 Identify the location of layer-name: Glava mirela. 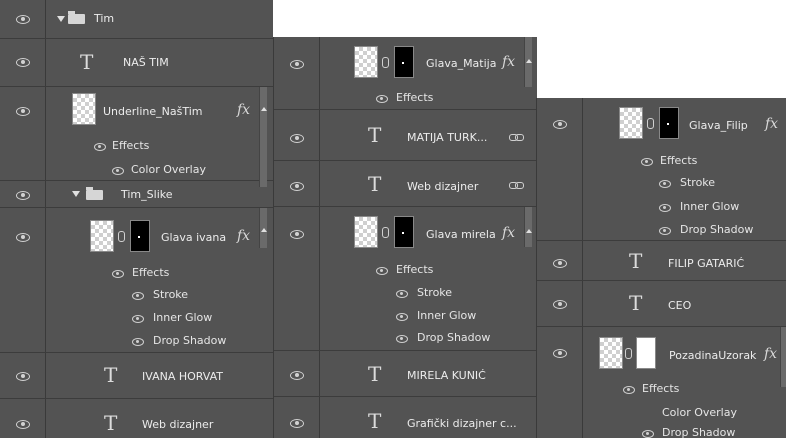
(461, 234).